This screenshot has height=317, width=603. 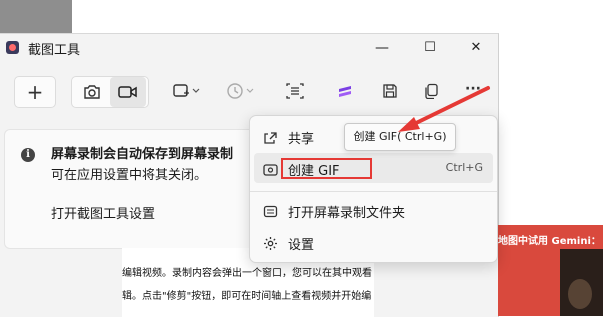 What do you see at coordinates (247, 273) in the screenshot?
I see `document-line: 编辑视频。录制内容会弹出一个窗口，您可以在其中观看` at bounding box center [247, 273].